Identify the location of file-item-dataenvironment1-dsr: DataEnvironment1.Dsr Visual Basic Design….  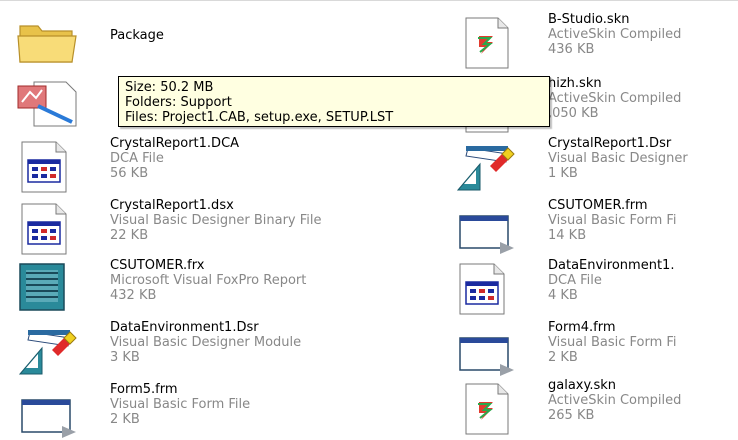
(176, 349).